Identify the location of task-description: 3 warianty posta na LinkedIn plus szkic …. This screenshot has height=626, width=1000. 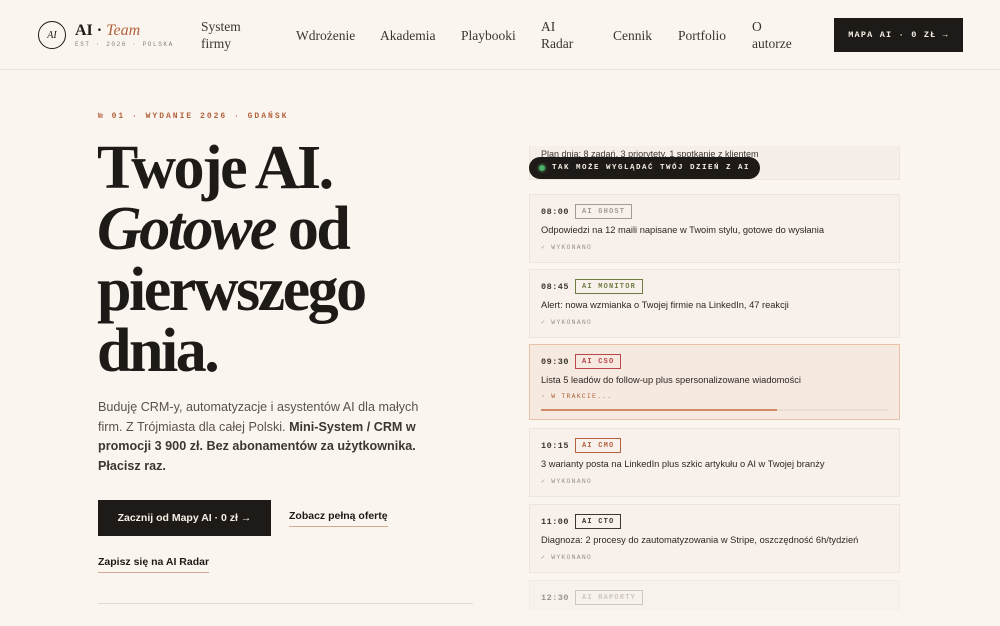
(683, 464).